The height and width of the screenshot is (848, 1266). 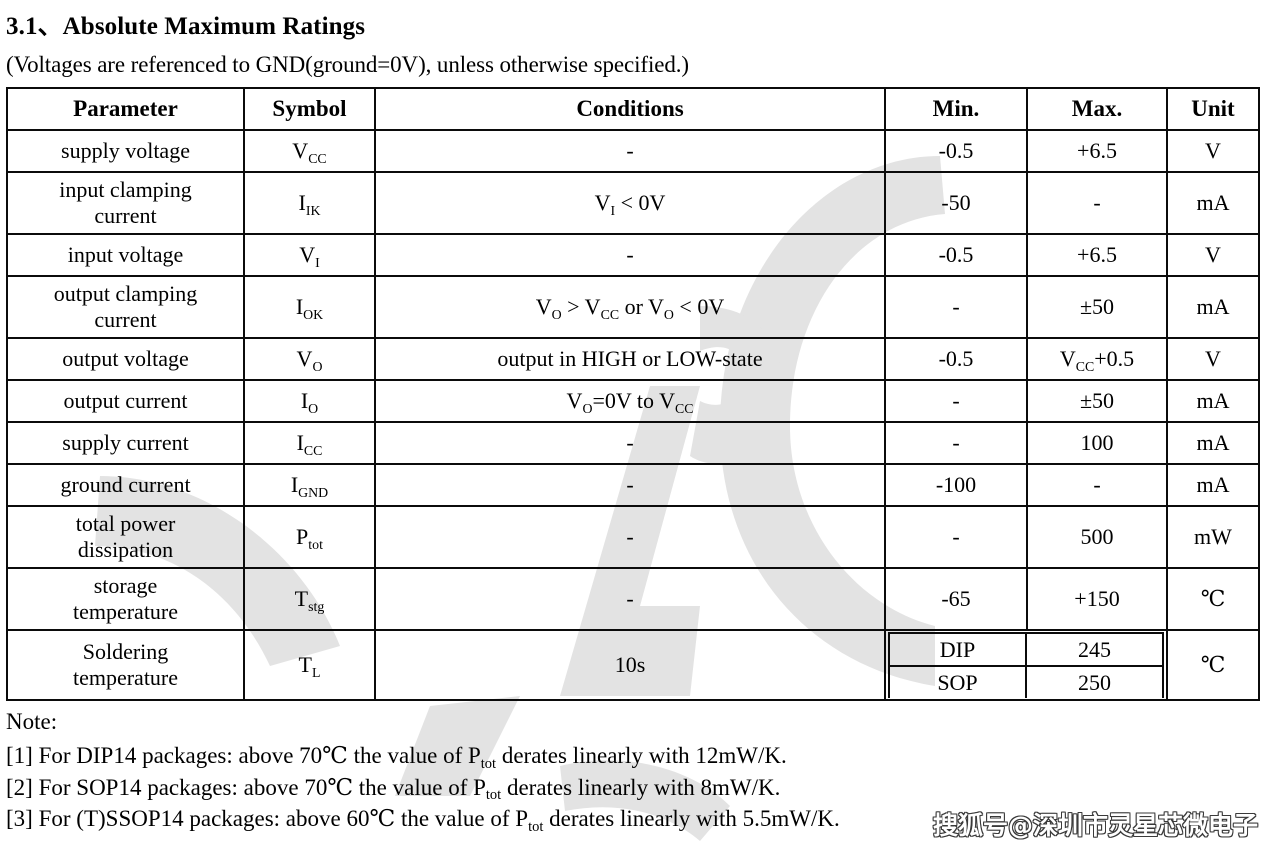 I want to click on cell-parameter: ground current, so click(x=125, y=485).